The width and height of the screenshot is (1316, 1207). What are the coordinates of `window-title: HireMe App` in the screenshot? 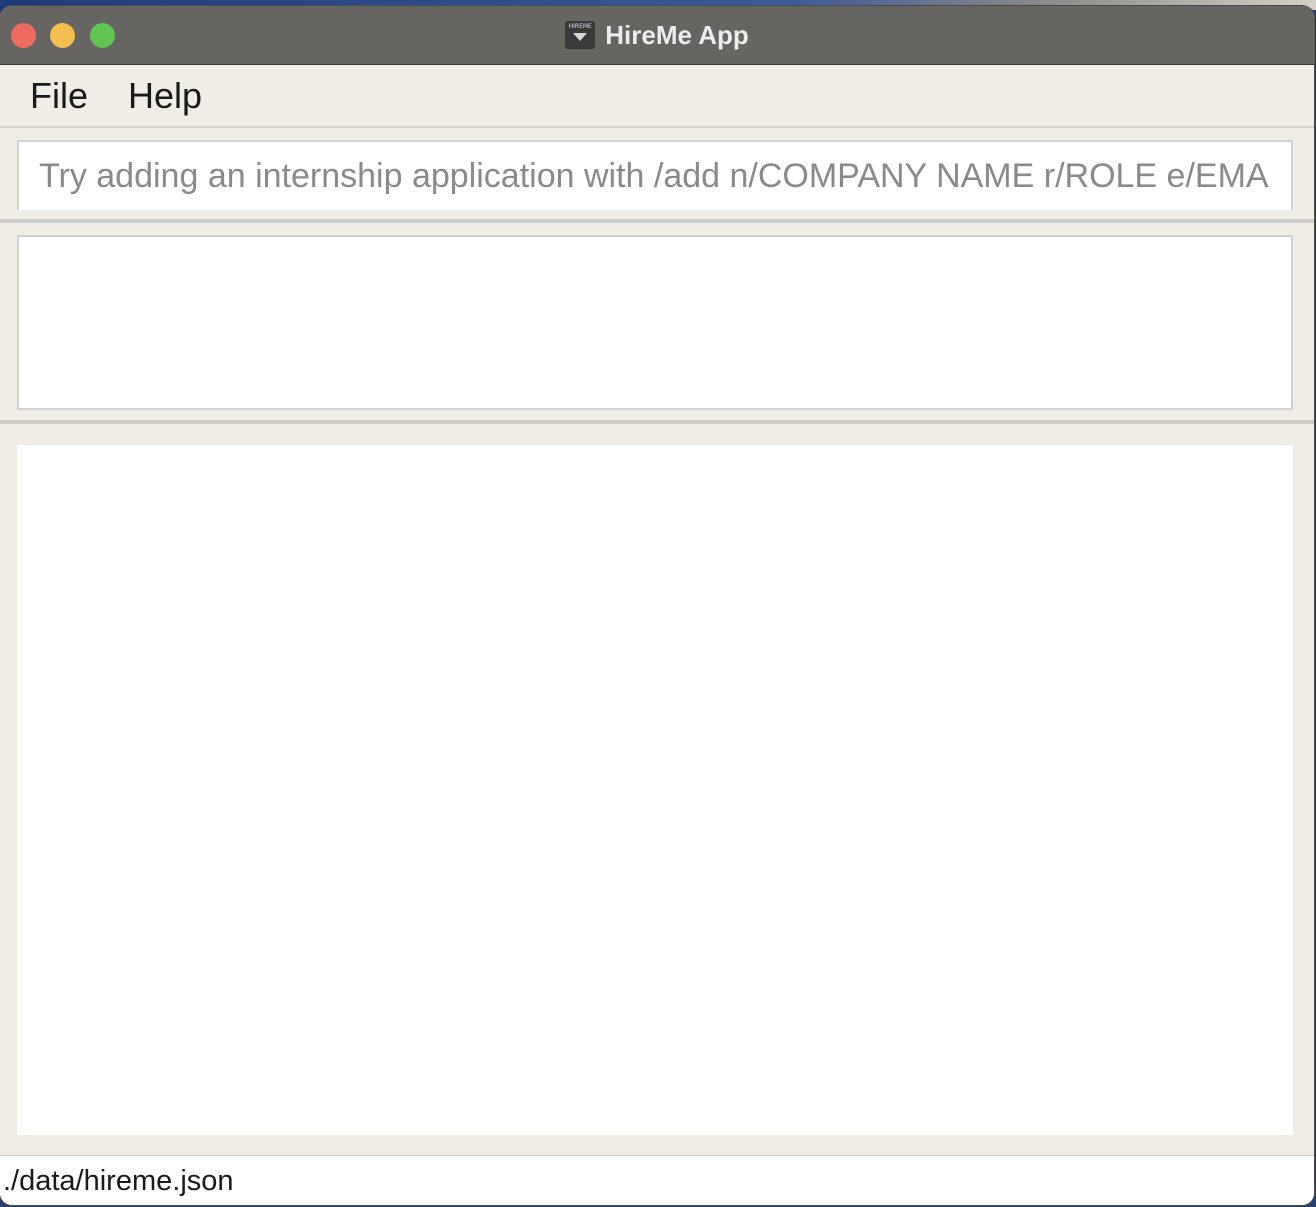 It's located at (677, 34).